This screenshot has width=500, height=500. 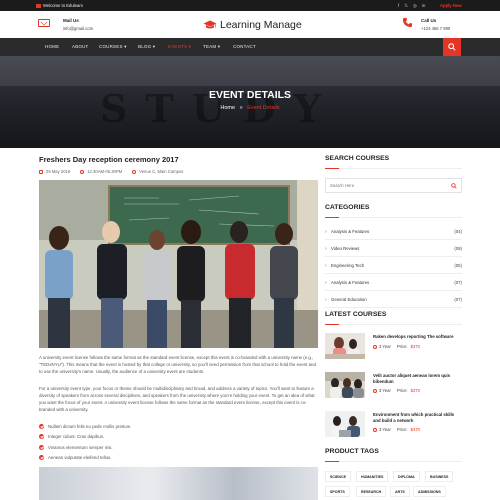 I want to click on welcome-message: Welcome to Edulearn, so click(x=59, y=5).